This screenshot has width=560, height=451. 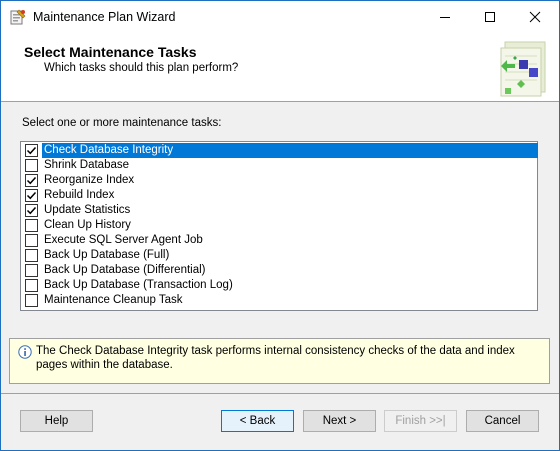 What do you see at coordinates (79, 195) in the screenshot?
I see `task-label: Rebuild Index` at bounding box center [79, 195].